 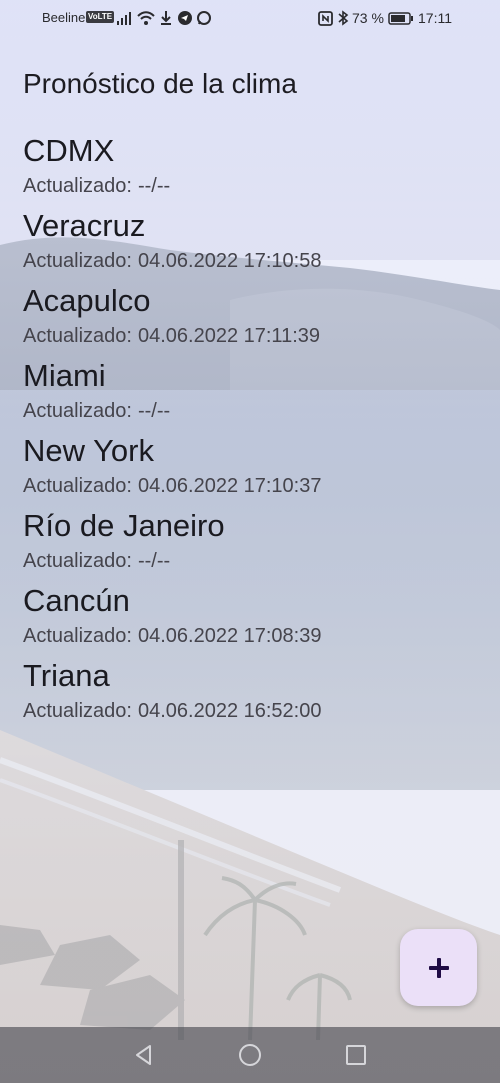 I want to click on wifi-icon, so click(x=146, y=18).